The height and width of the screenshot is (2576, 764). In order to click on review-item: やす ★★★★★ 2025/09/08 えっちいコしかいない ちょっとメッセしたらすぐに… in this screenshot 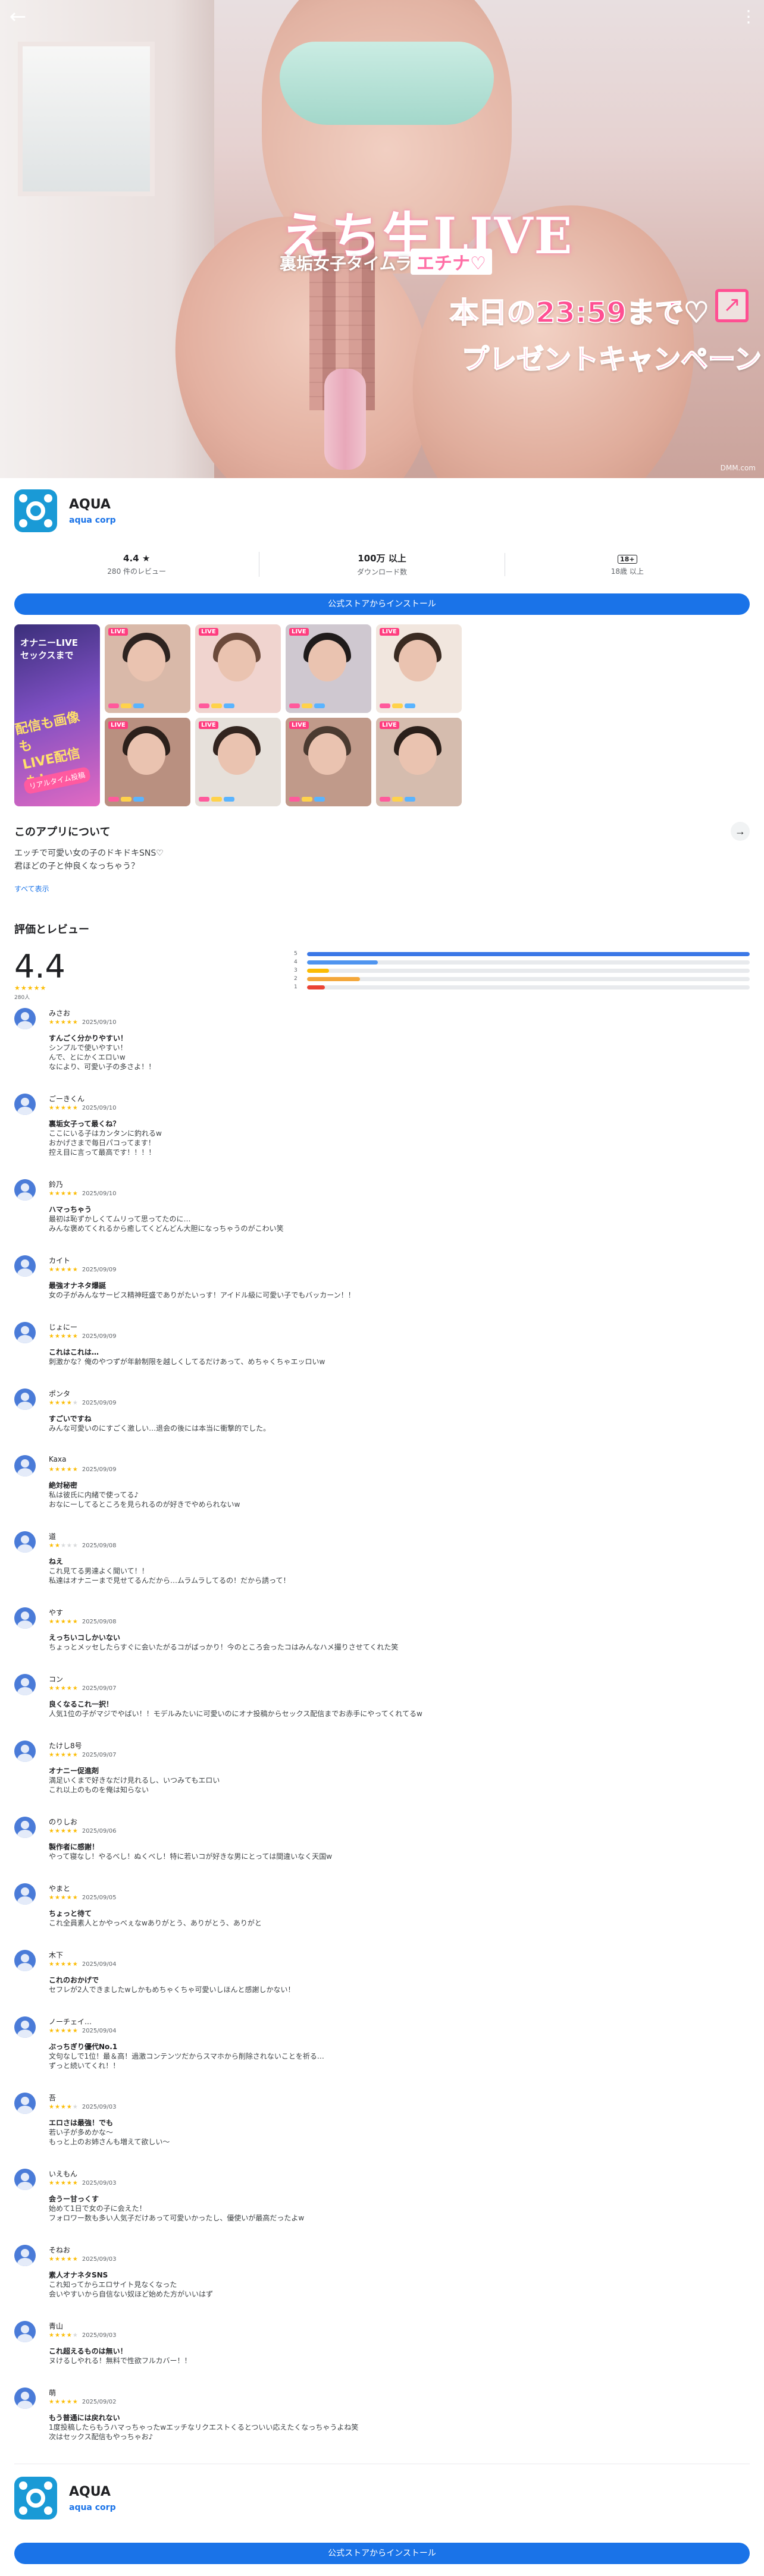, I will do `click(382, 1640)`.